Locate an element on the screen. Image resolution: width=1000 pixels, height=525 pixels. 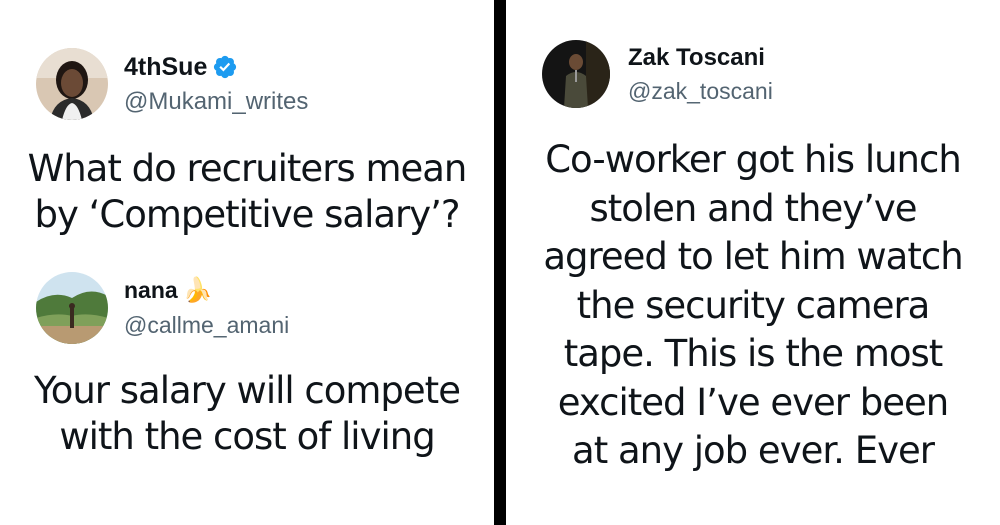
display-name: 4thSue is located at coordinates (165, 67).